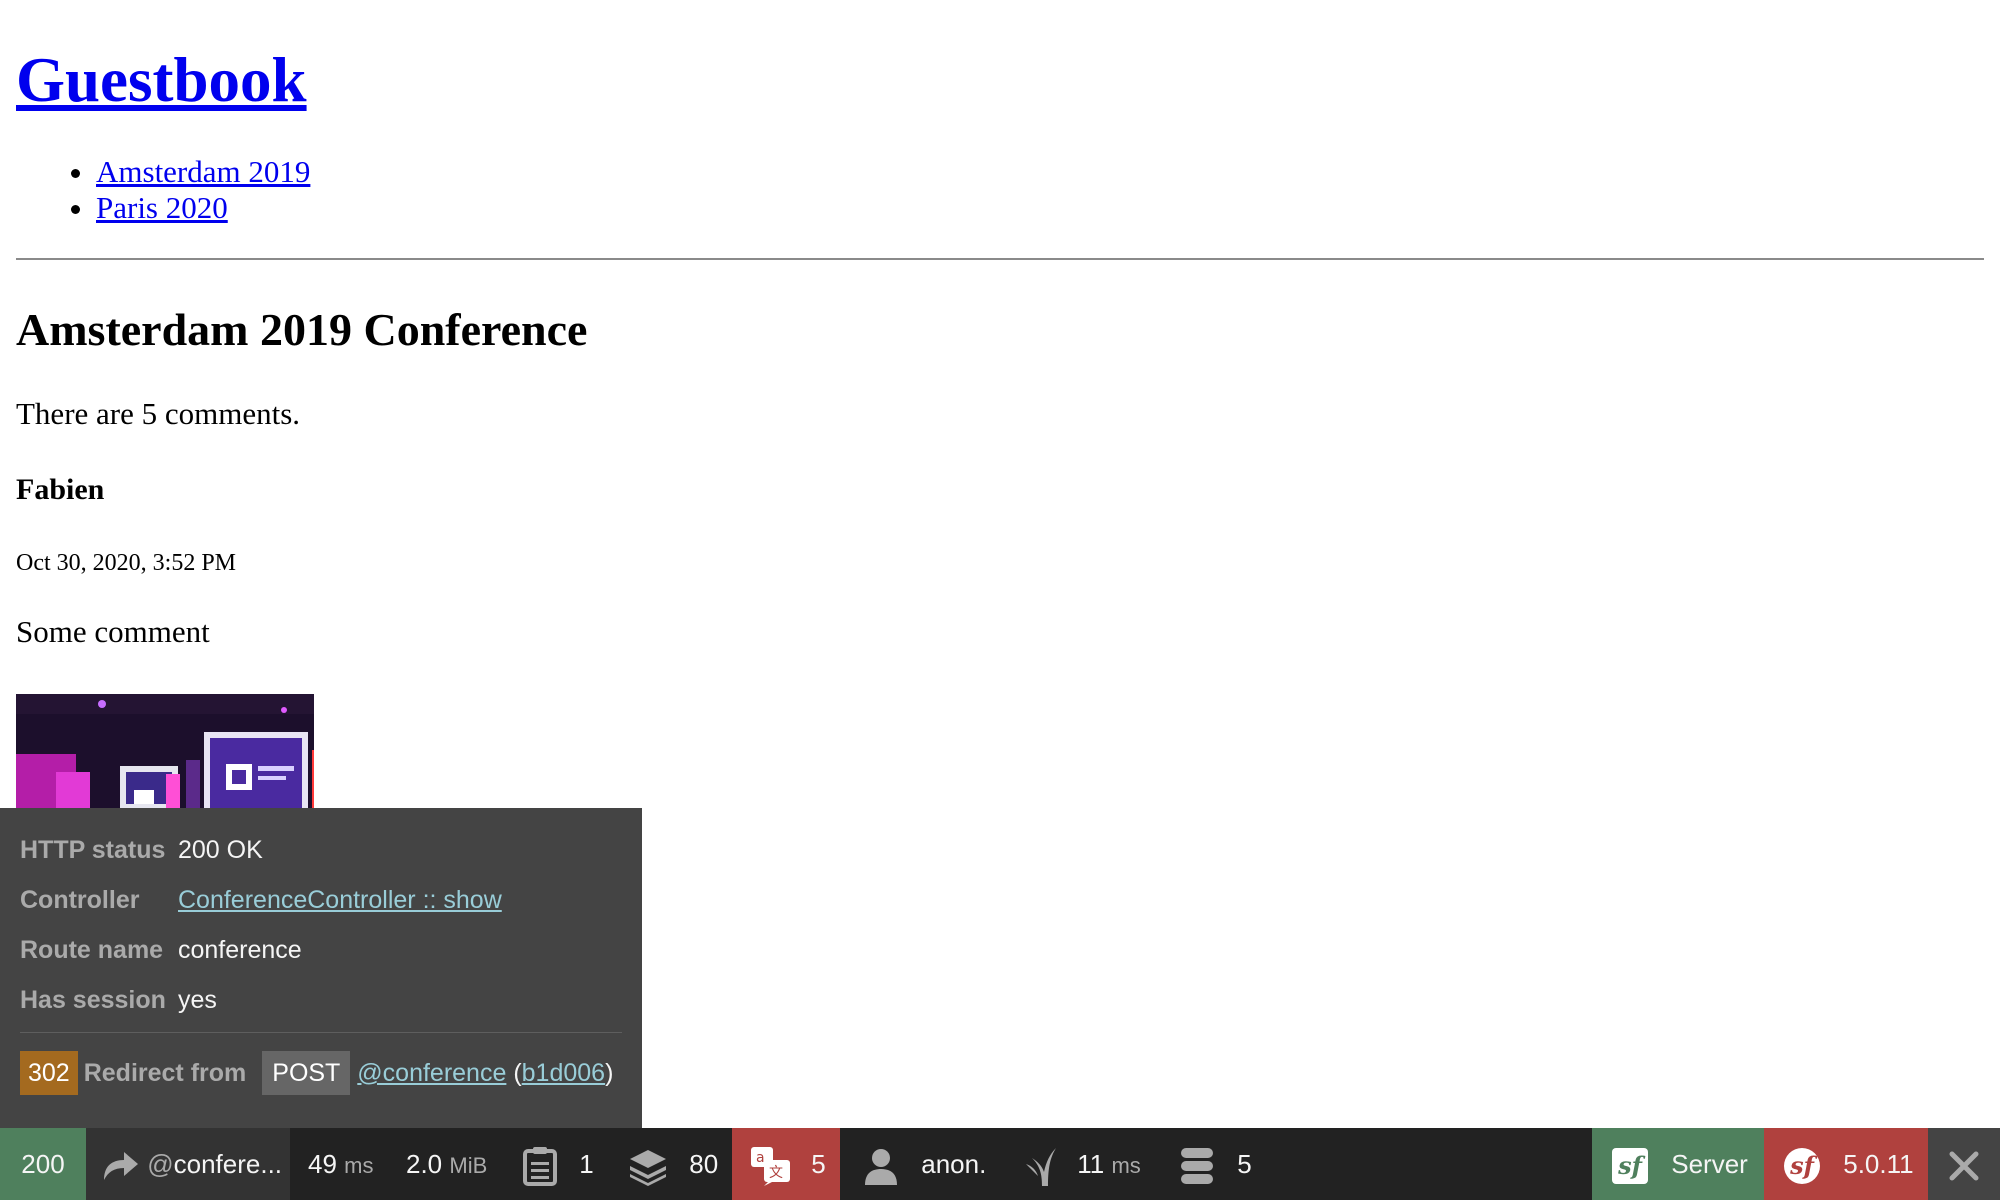  What do you see at coordinates (160, 1164) in the screenshot?
I see `request-at: @` at bounding box center [160, 1164].